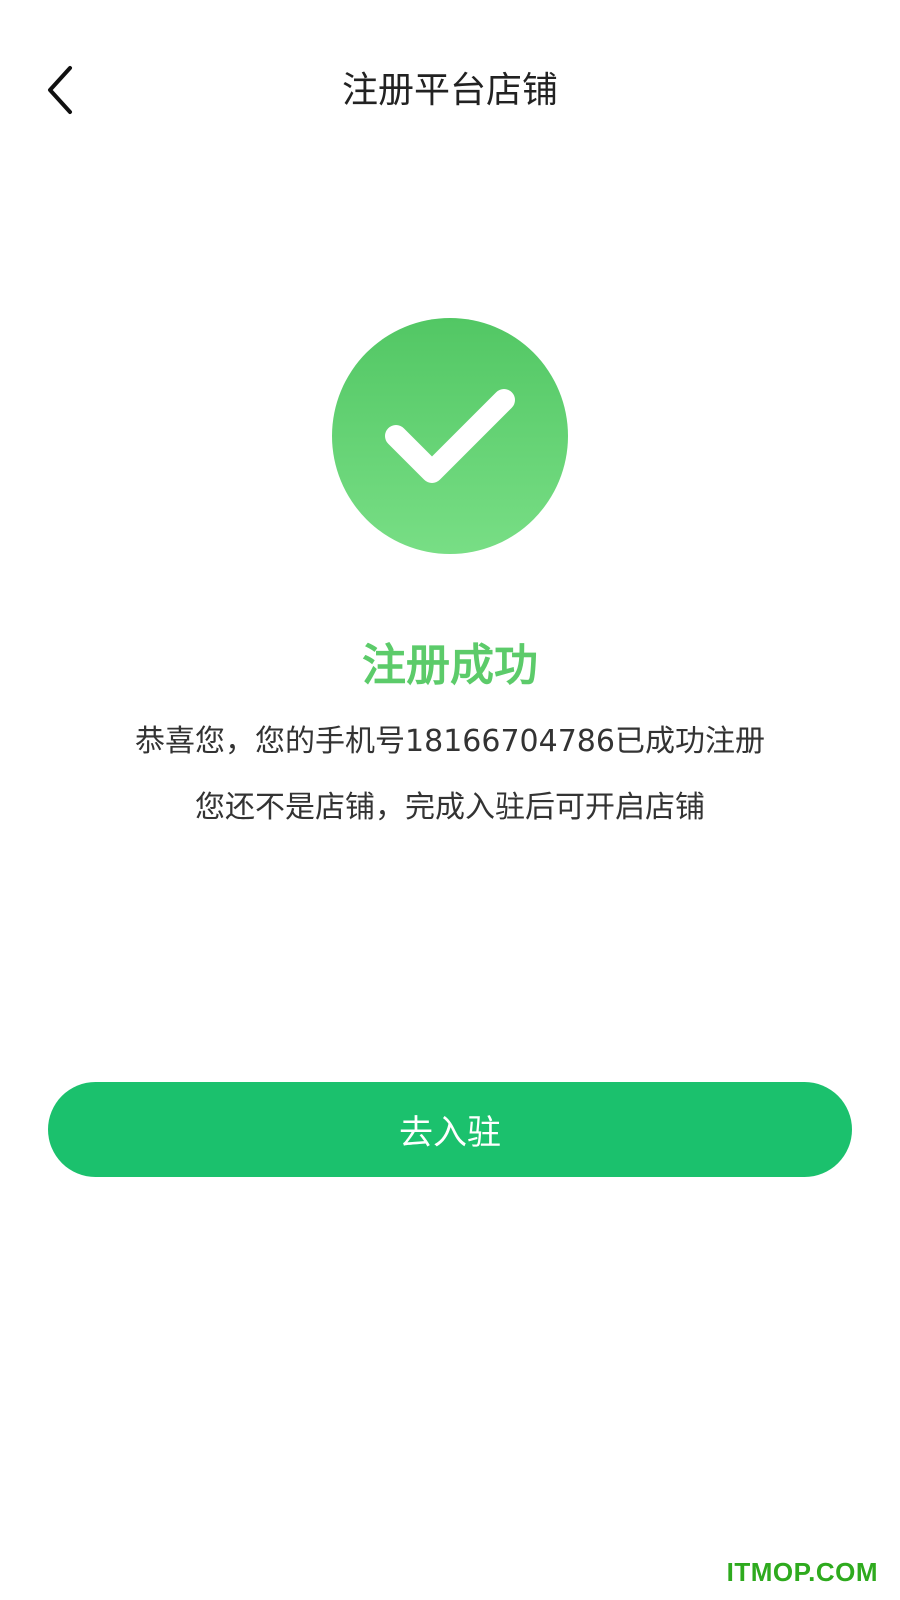 This screenshot has width=900, height=1600. I want to click on app-header: 注册平台店铺, so click(450, 91).